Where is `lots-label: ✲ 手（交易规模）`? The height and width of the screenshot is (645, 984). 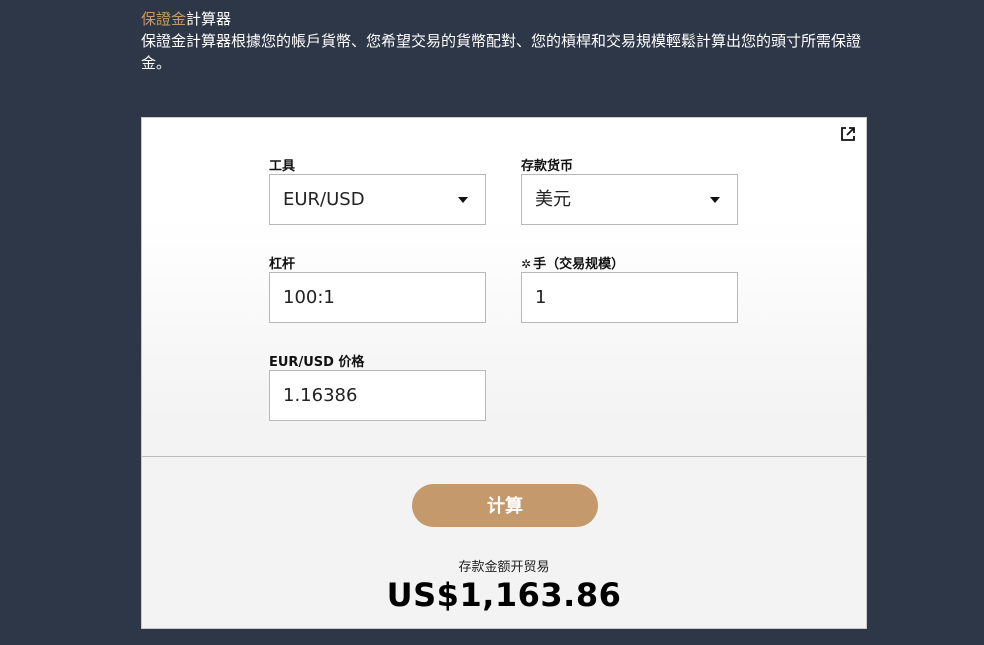 lots-label: ✲ 手（交易规模） is located at coordinates (573, 264).